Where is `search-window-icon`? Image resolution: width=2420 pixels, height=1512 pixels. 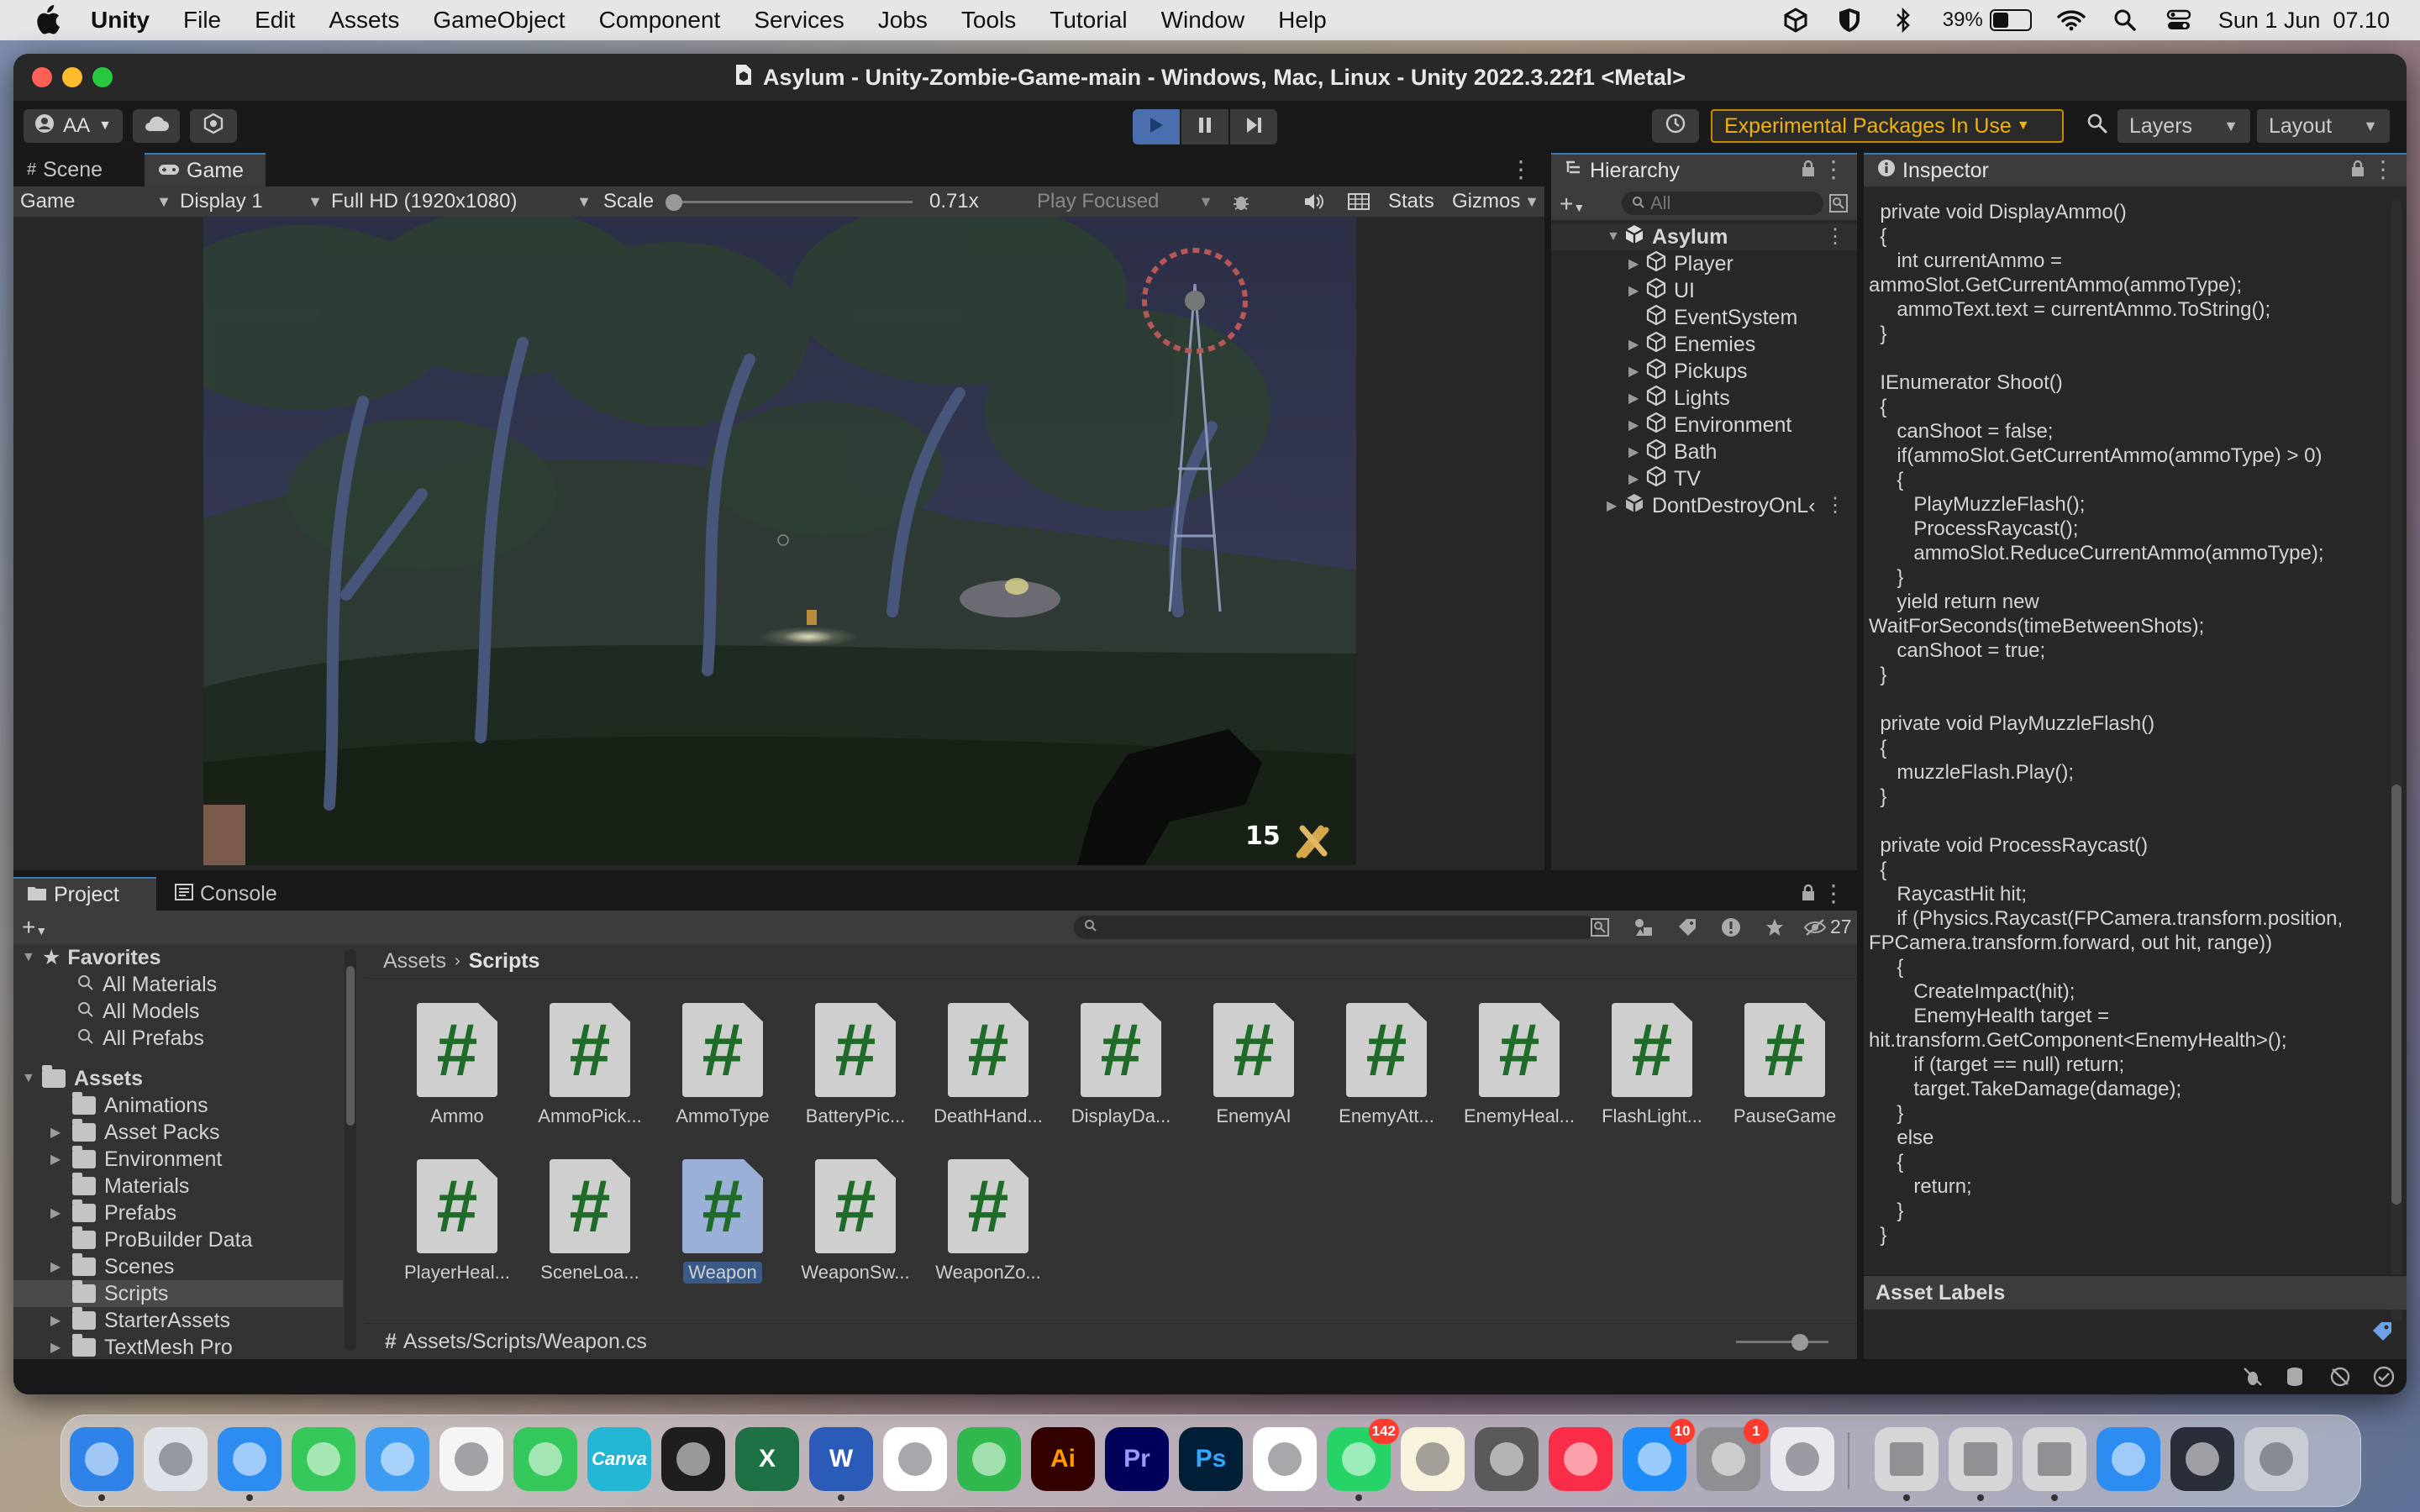 search-window-icon is located at coordinates (1600, 929).